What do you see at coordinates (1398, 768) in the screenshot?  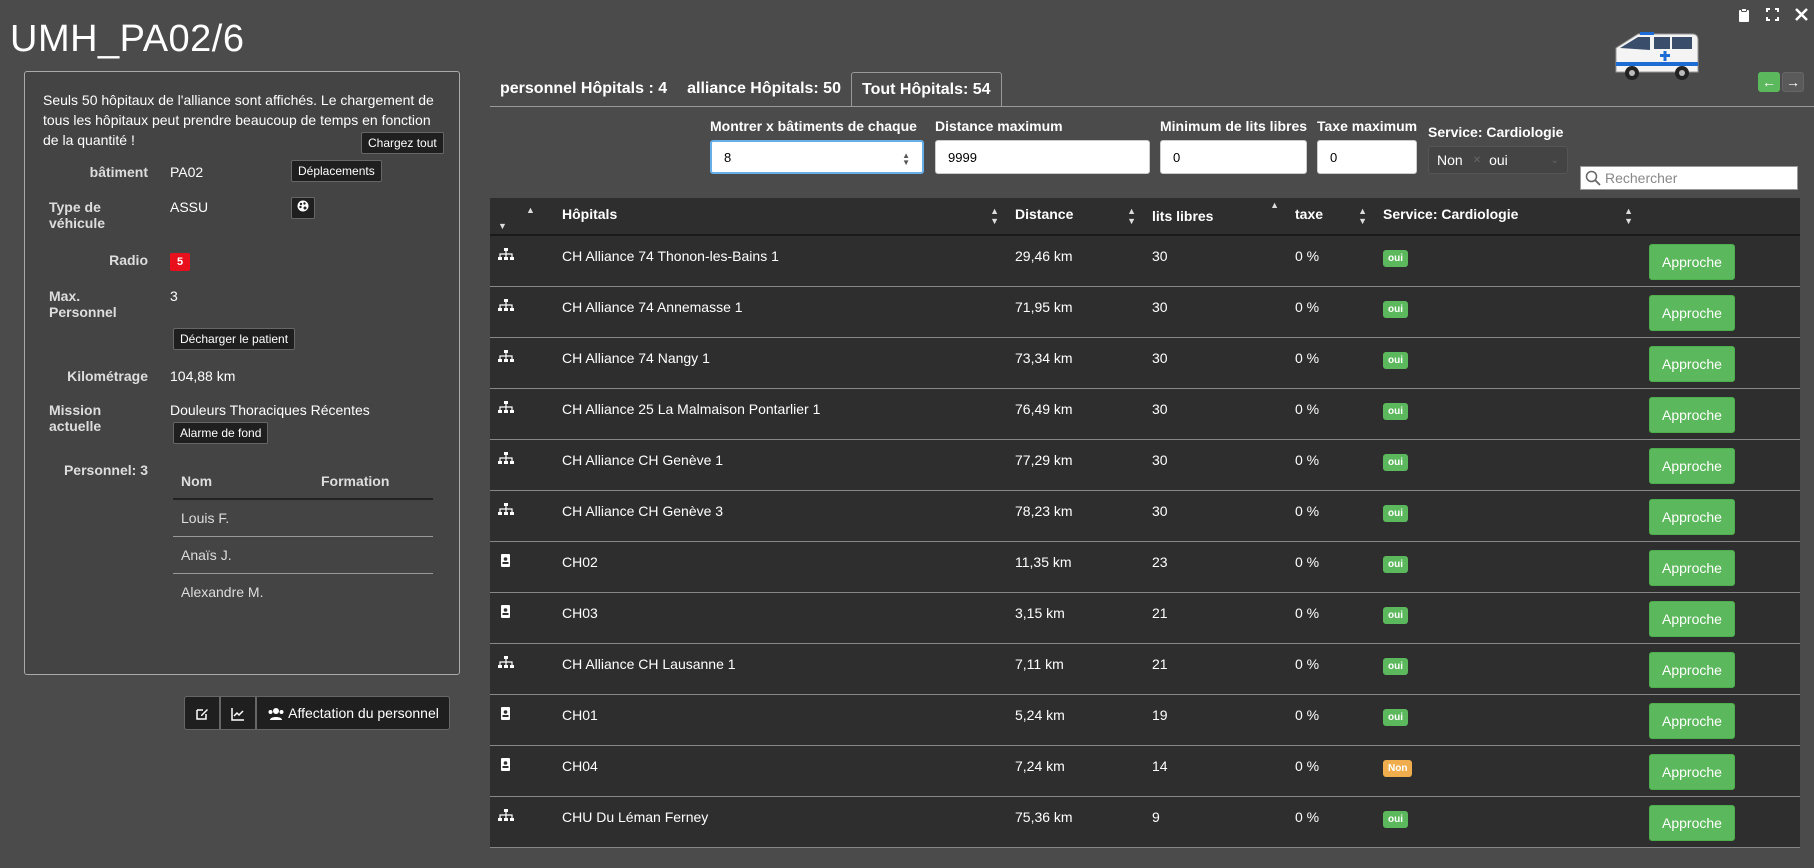 I see `service-badge: Non` at bounding box center [1398, 768].